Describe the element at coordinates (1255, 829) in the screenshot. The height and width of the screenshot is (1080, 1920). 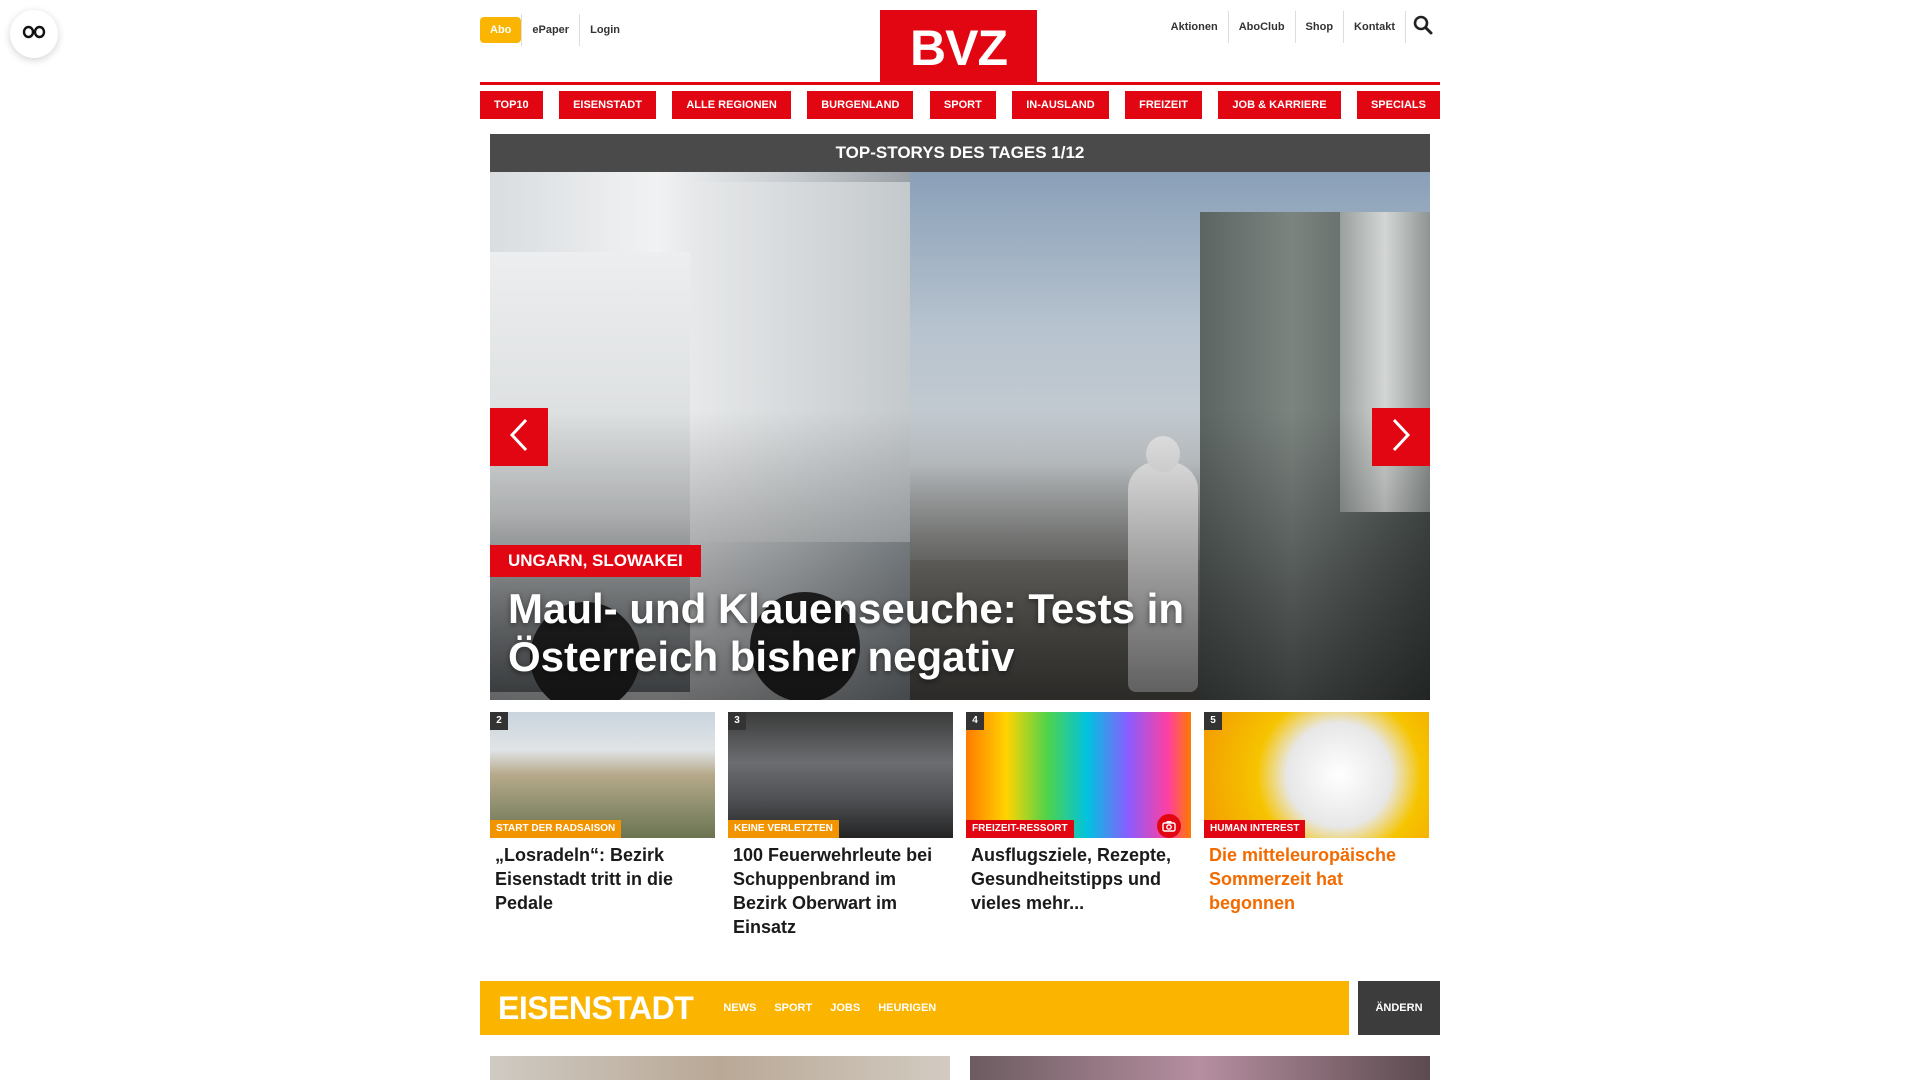
I see `story-tag: HUMAN INTEREST` at that location.